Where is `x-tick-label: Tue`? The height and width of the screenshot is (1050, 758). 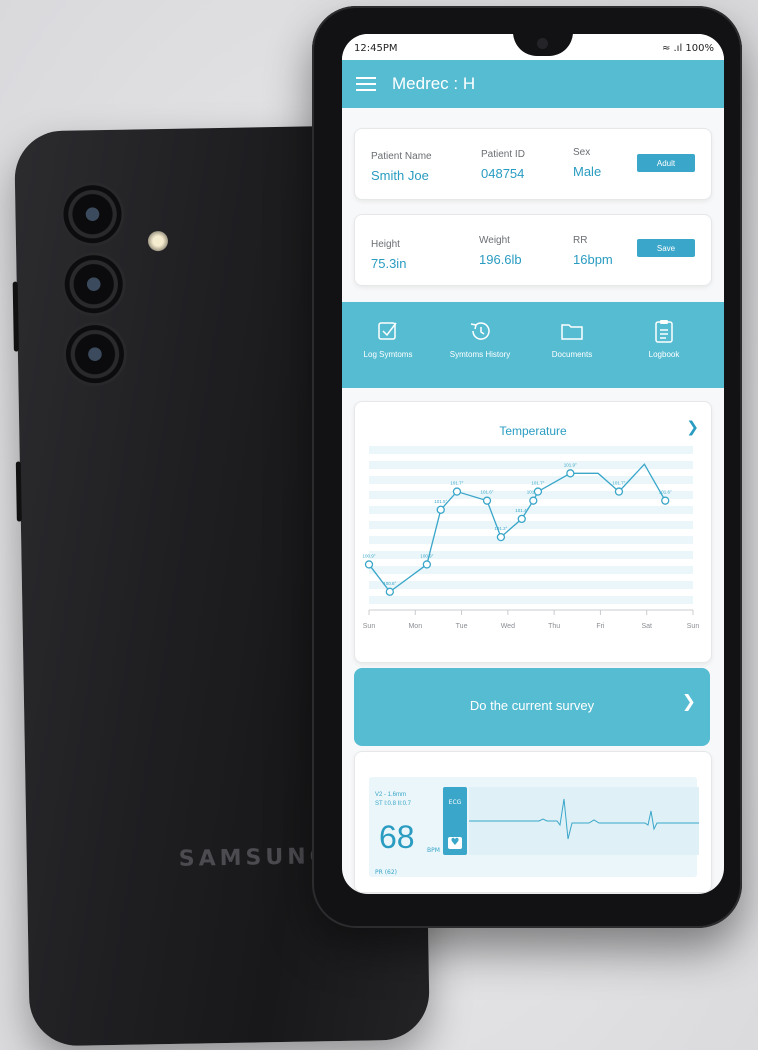 x-tick-label: Tue is located at coordinates (462, 626).